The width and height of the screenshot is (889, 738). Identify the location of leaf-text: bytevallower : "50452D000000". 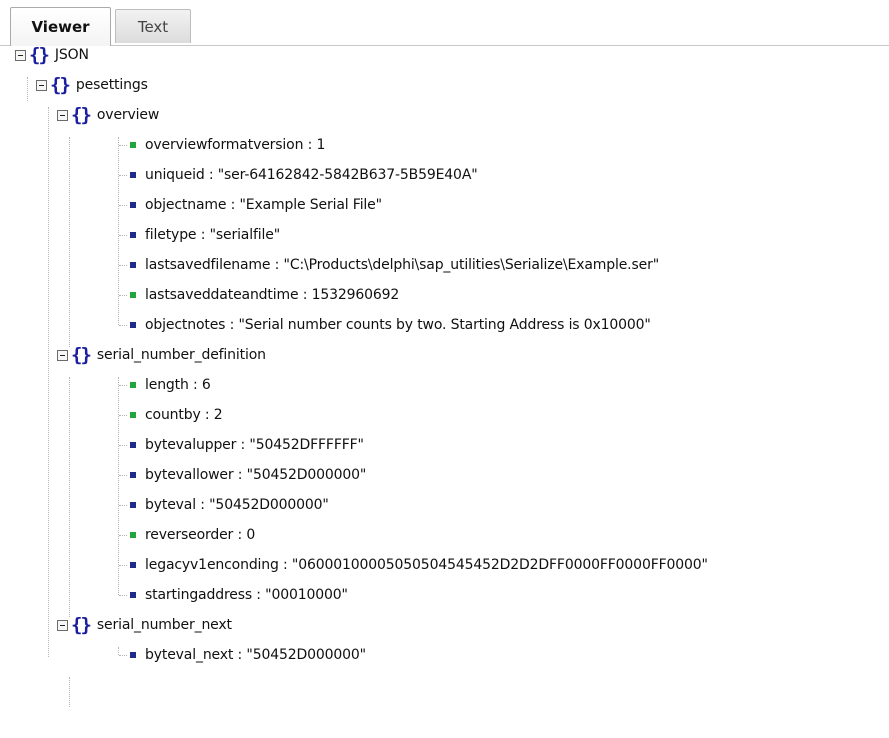
(256, 475).